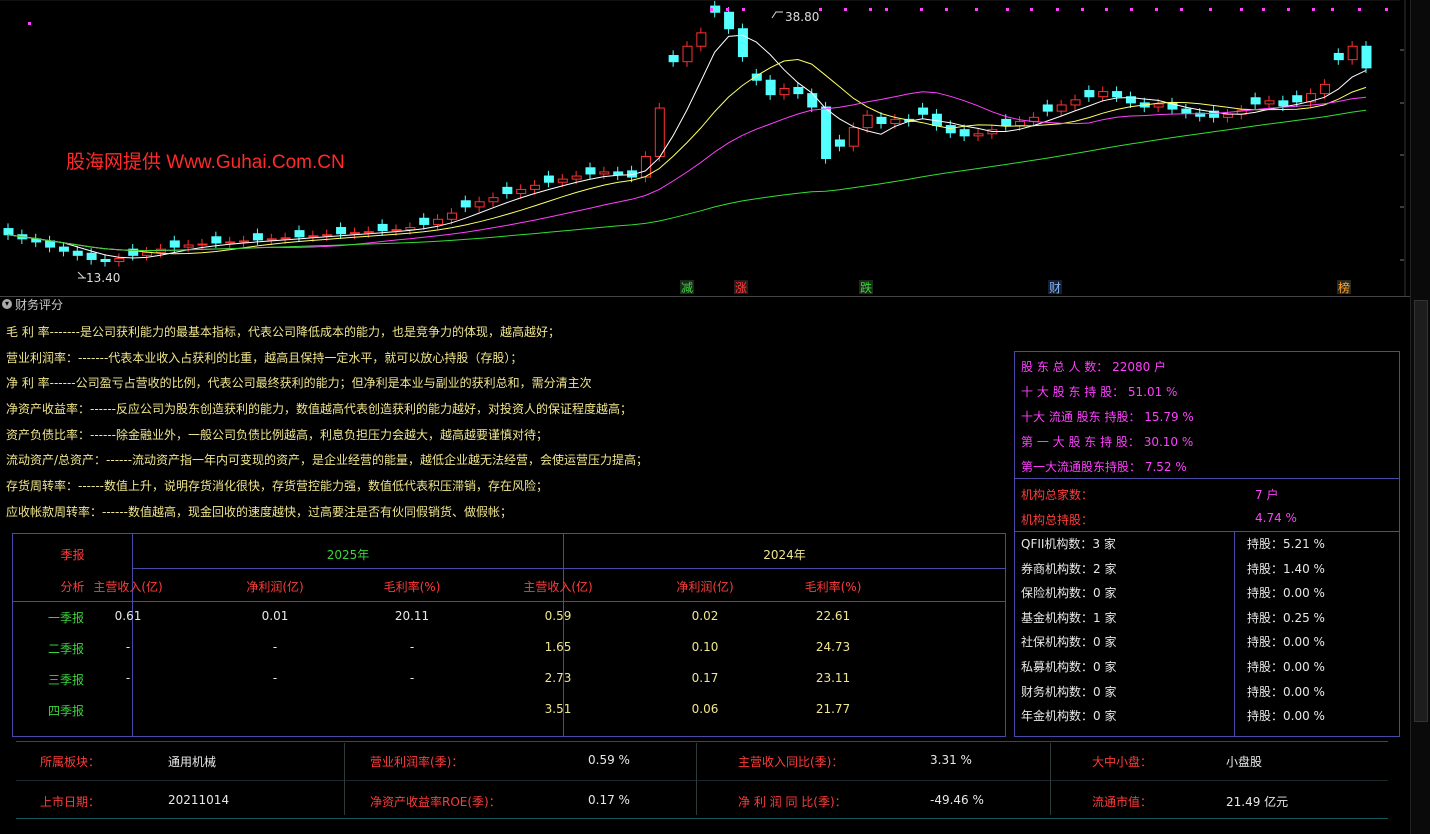 The width and height of the screenshot is (1430, 834). Describe the element at coordinates (1286, 544) in the screenshot. I see `institution-holding: 持股：5.21 %` at that location.